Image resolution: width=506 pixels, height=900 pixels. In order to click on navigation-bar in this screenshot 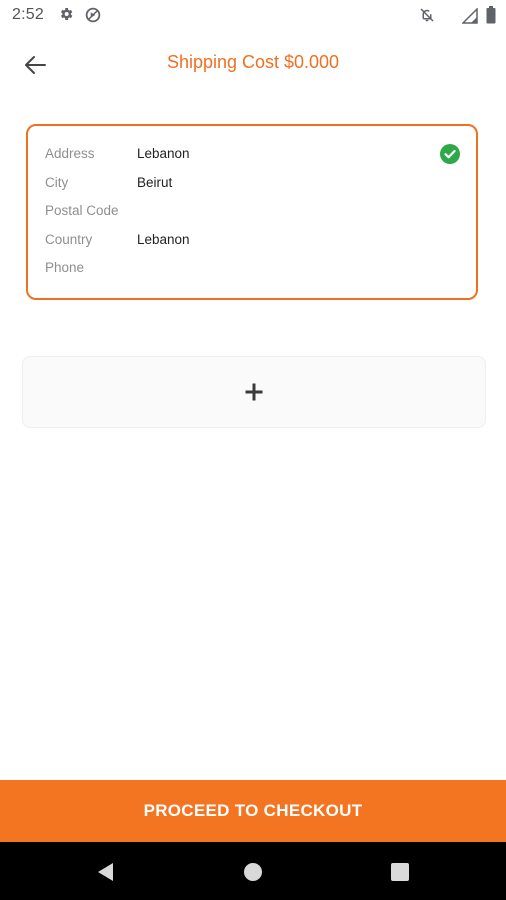, I will do `click(253, 871)`.